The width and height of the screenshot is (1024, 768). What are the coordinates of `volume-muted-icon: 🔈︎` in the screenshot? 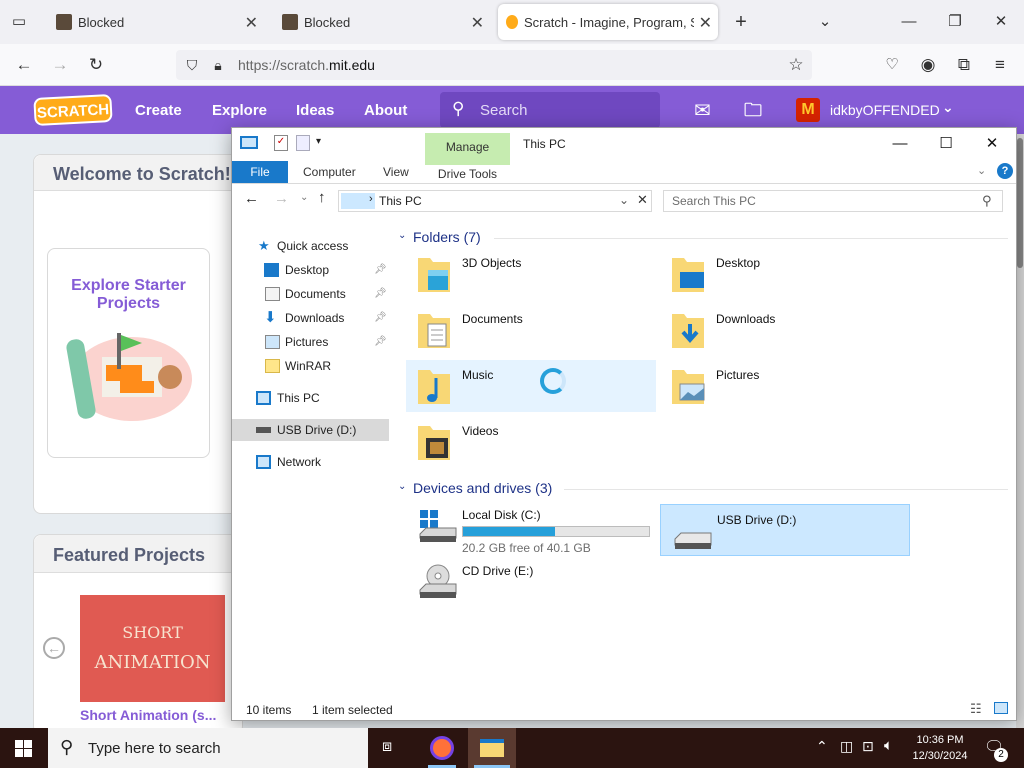 It's located at (888, 745).